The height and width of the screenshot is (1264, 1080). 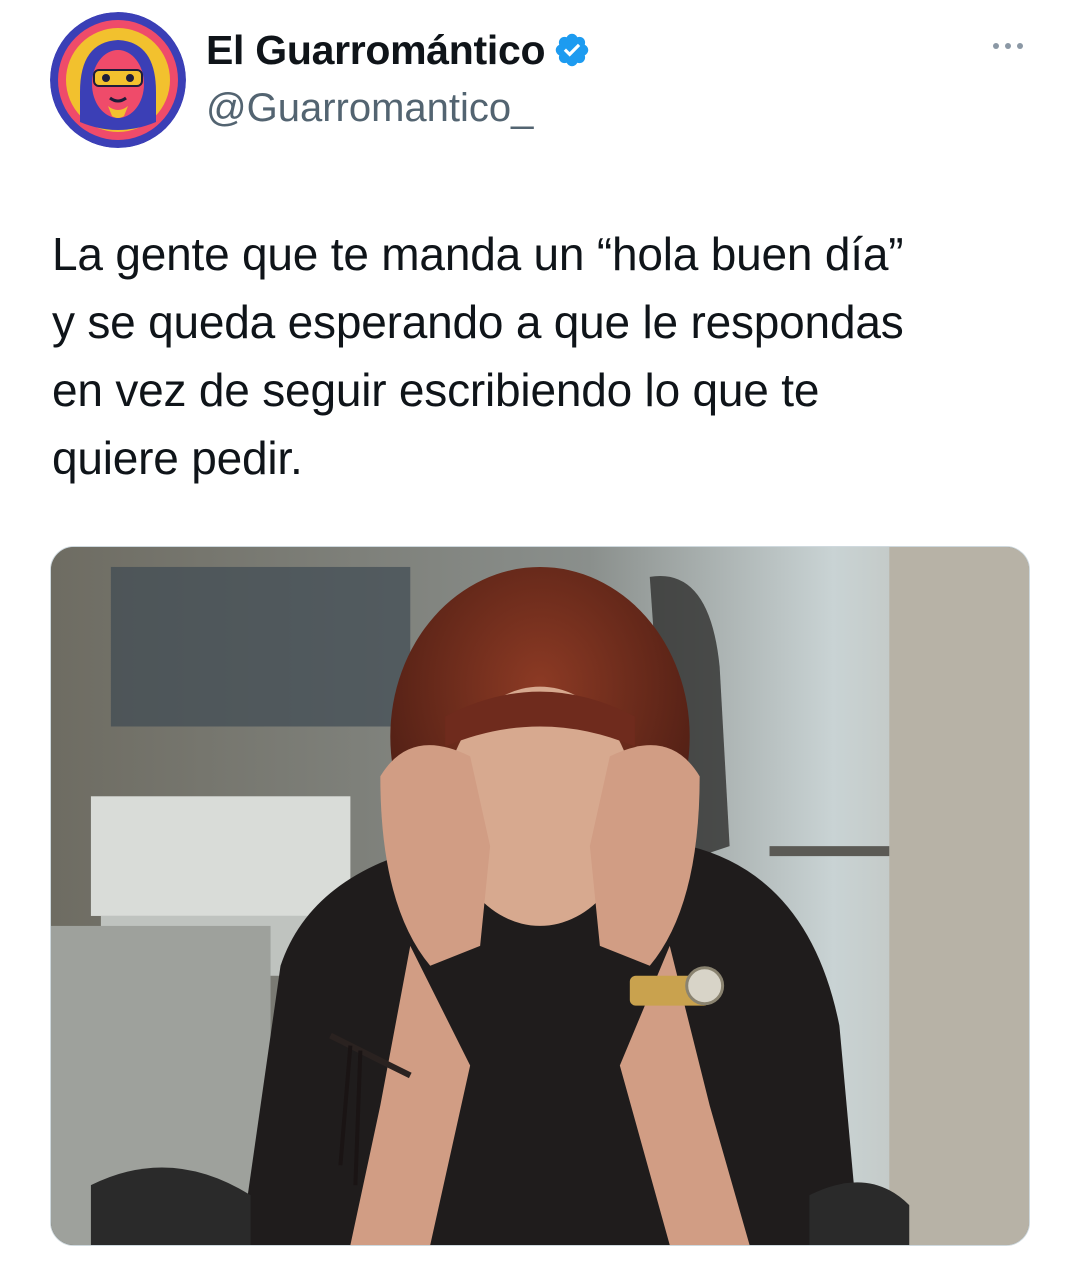 What do you see at coordinates (478, 254) in the screenshot?
I see `tweet-text-line: La gente que te manda un “hola buen día”` at bounding box center [478, 254].